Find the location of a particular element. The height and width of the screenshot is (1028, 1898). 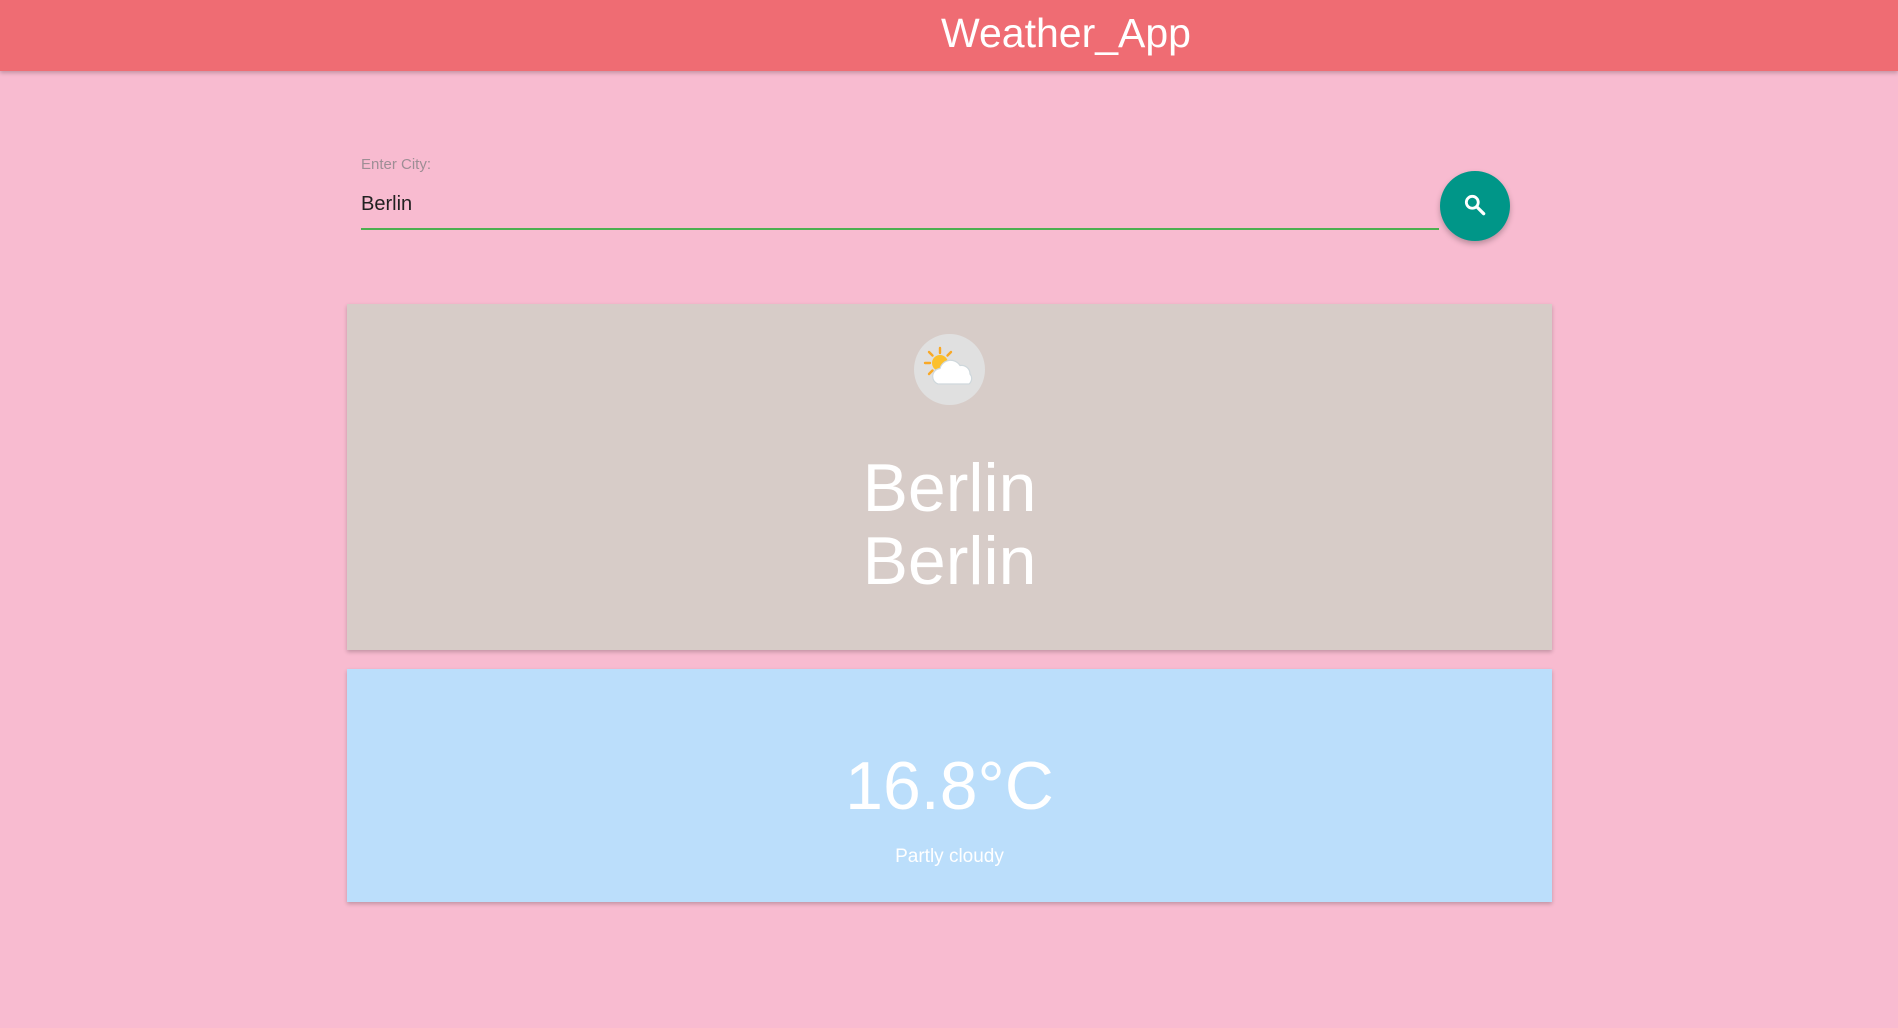

search-button is located at coordinates (1475, 206).